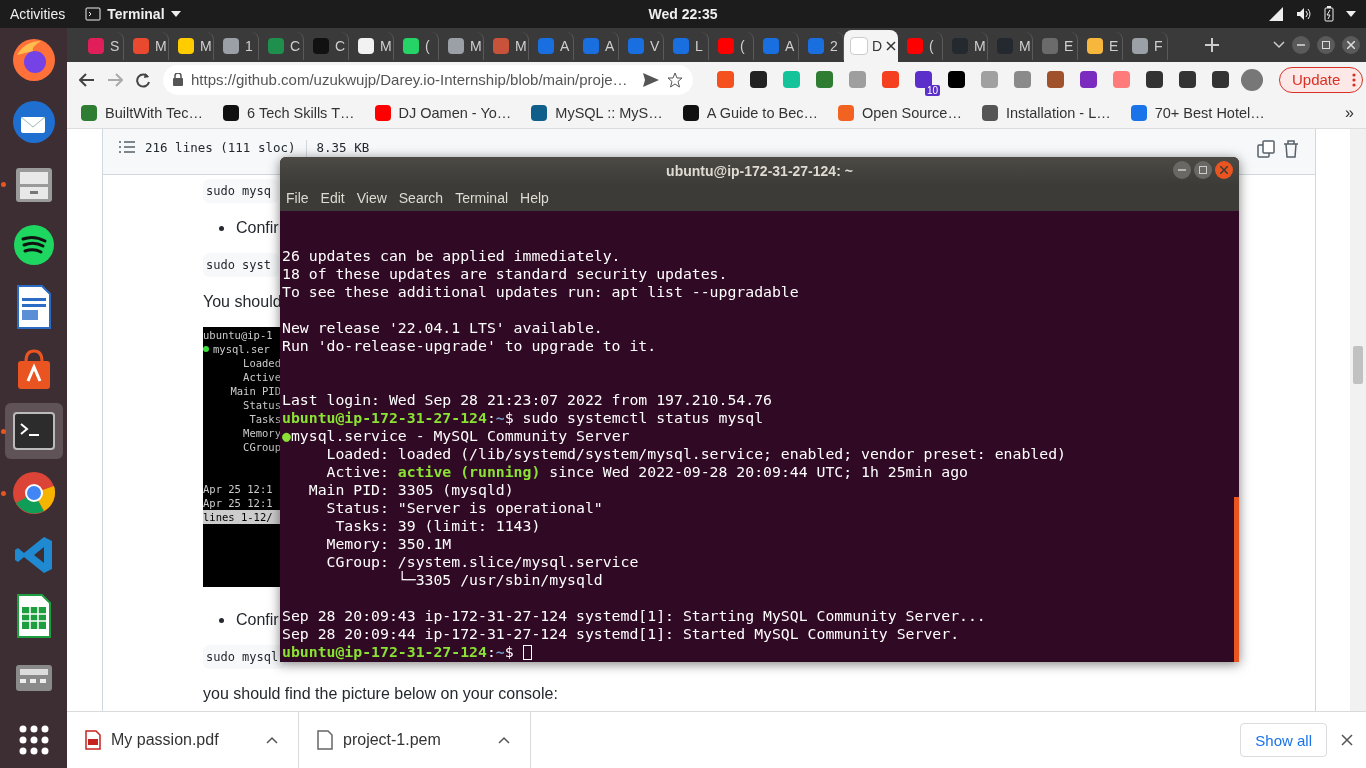 The width and height of the screenshot is (1366, 768). I want to click on show-all-button: Show all, so click(1283, 740).